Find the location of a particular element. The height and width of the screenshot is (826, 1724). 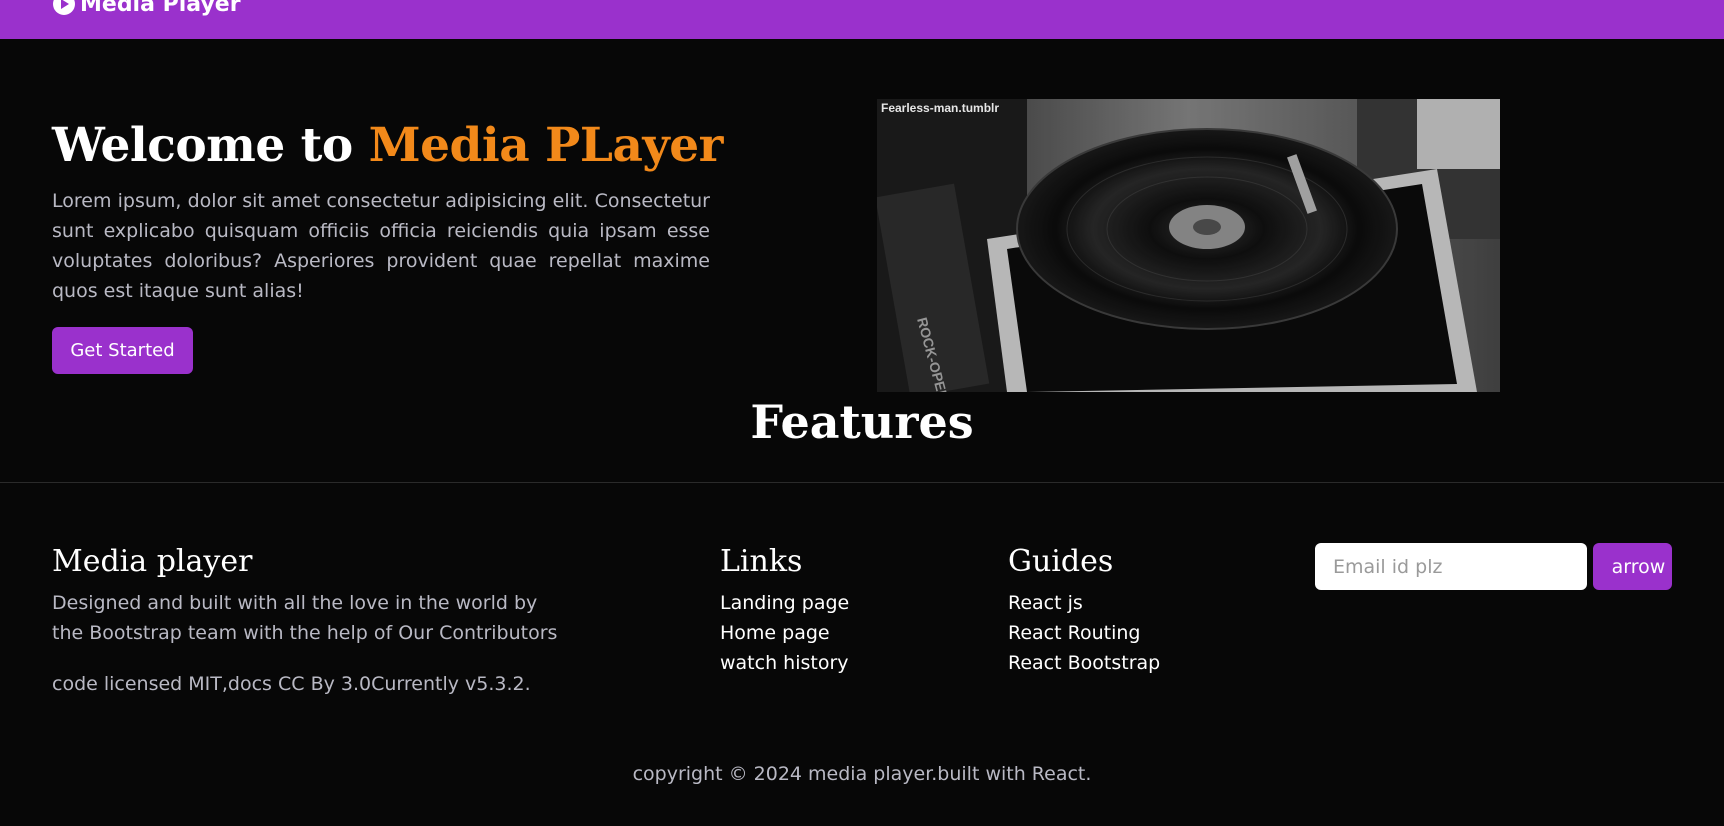

navbar: Media Player is located at coordinates (862, 19).